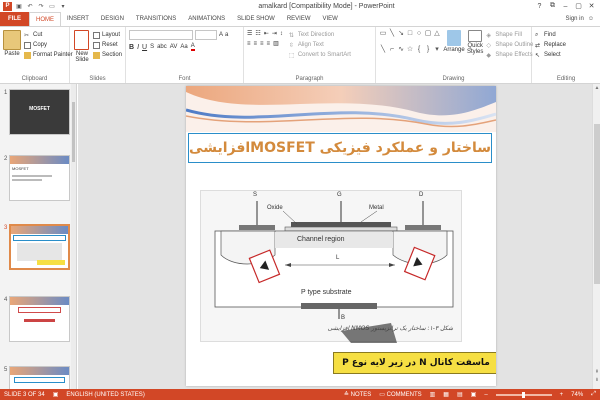 This screenshot has width=600, height=400. Describe the element at coordinates (144, 47) in the screenshot. I see `underline-icon: U` at that location.